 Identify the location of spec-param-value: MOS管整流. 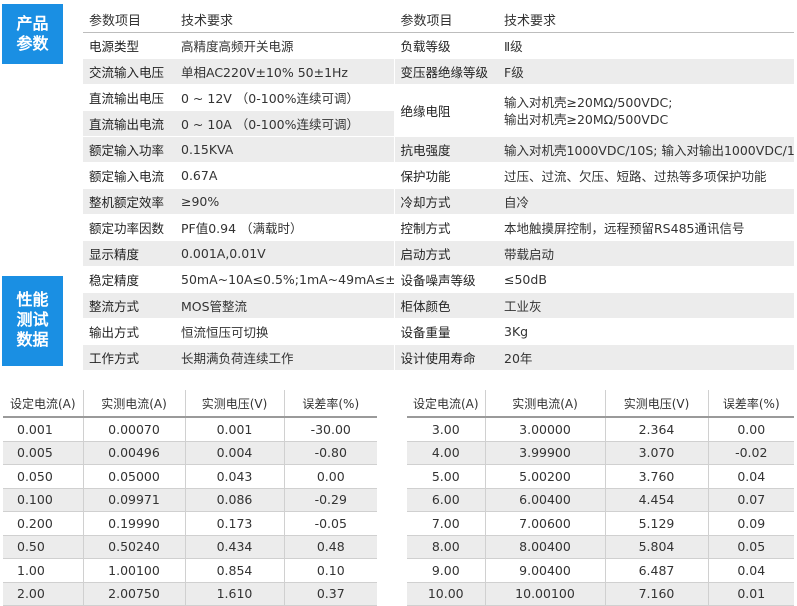
(285, 305).